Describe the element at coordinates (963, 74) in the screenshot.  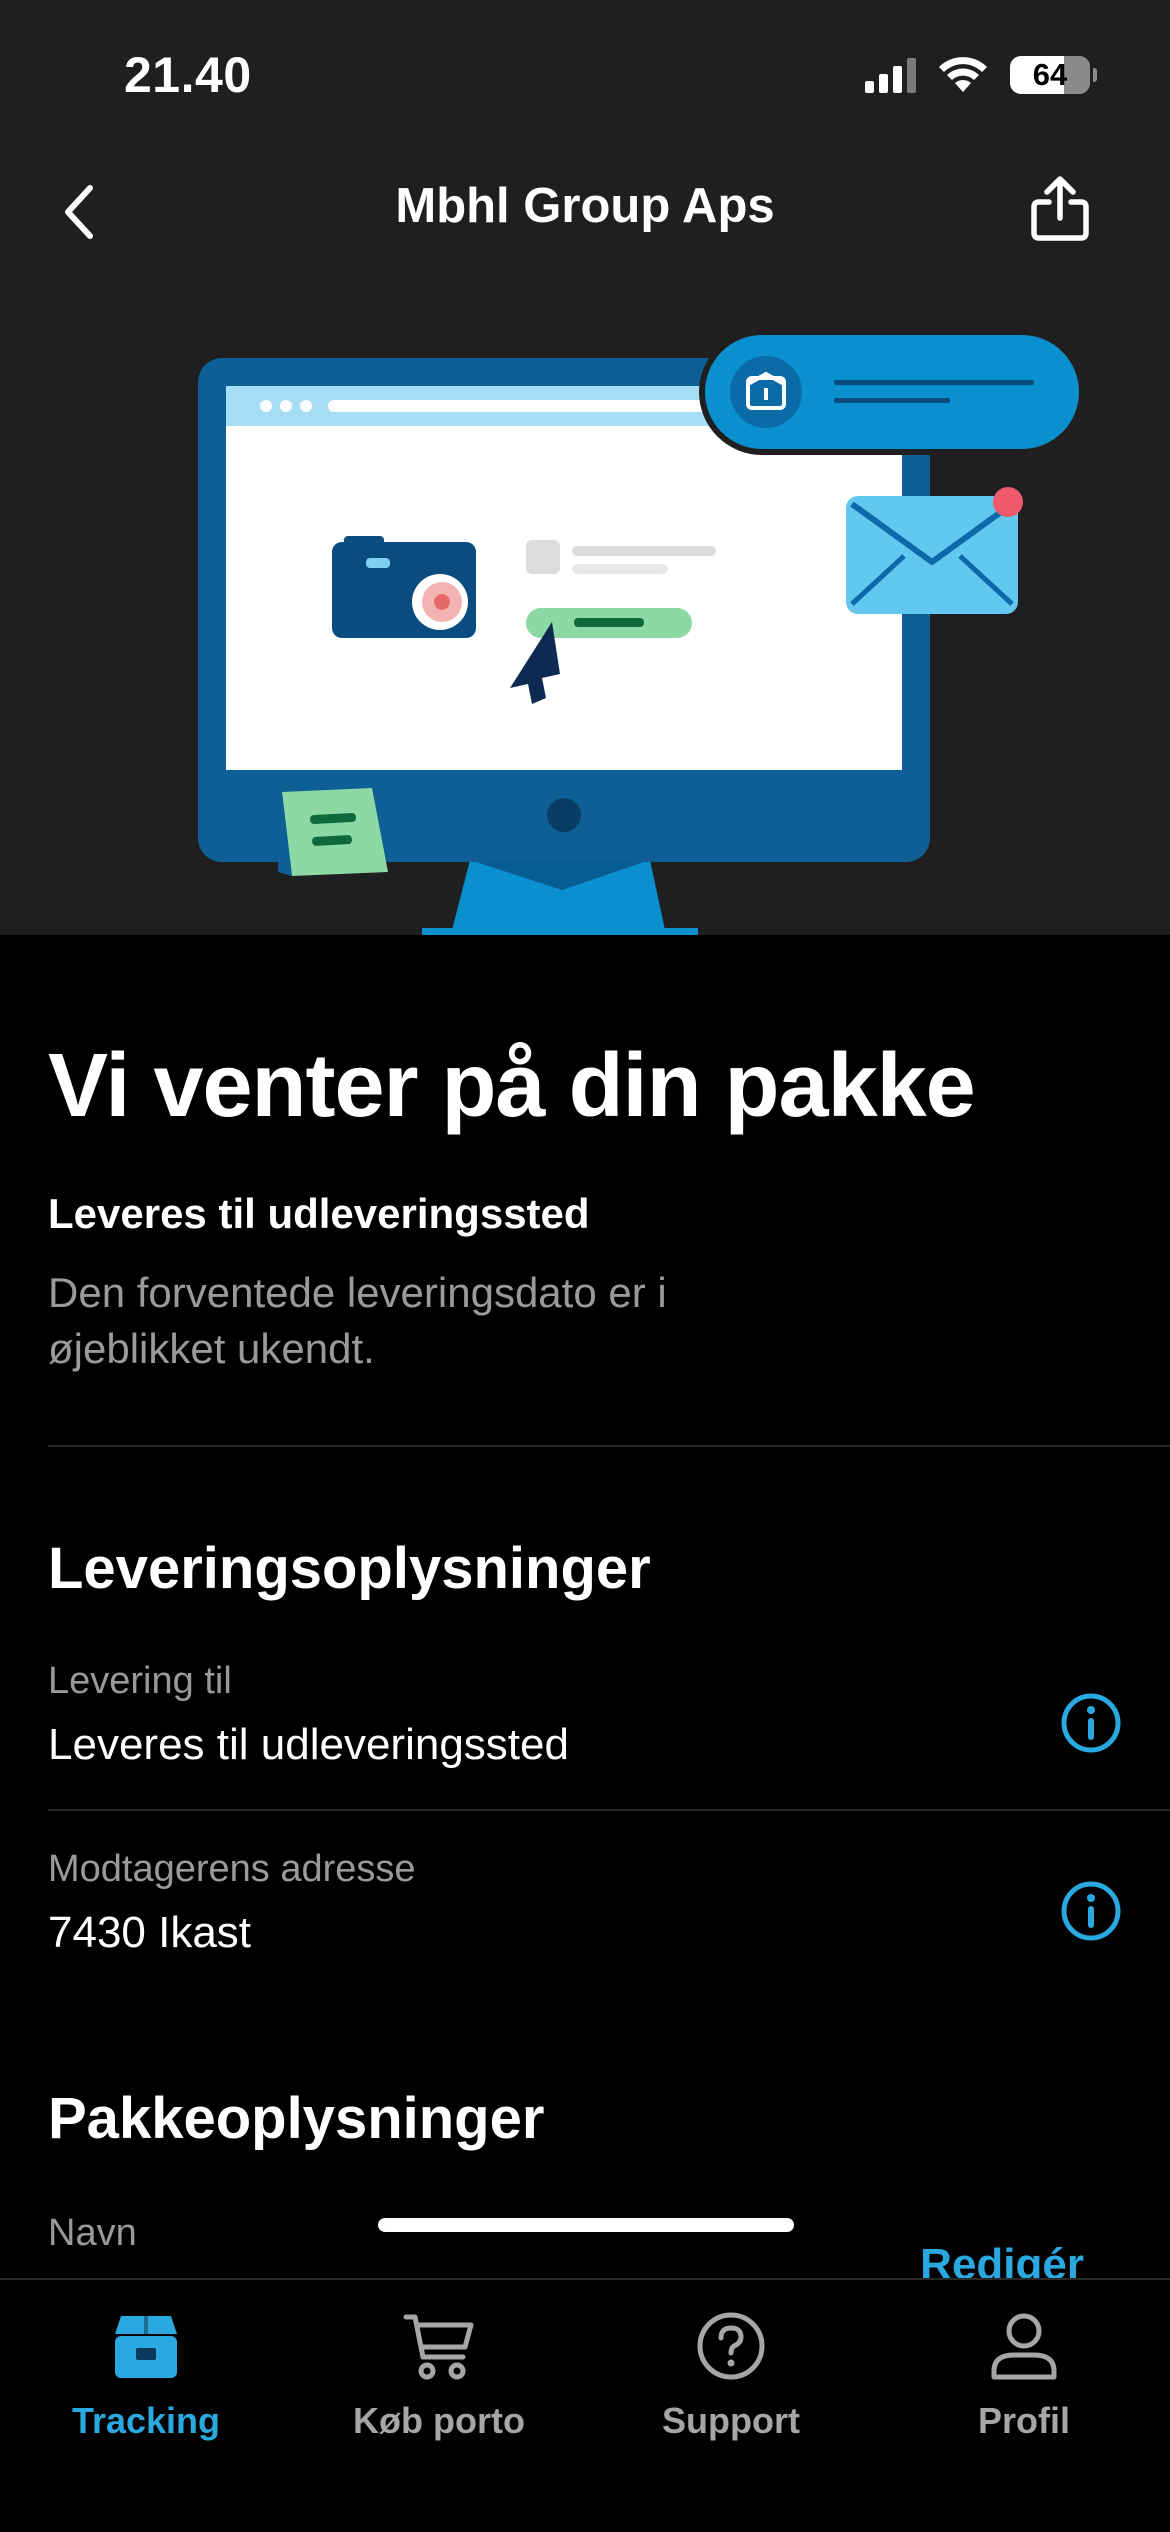
I see `wifi-icon` at that location.